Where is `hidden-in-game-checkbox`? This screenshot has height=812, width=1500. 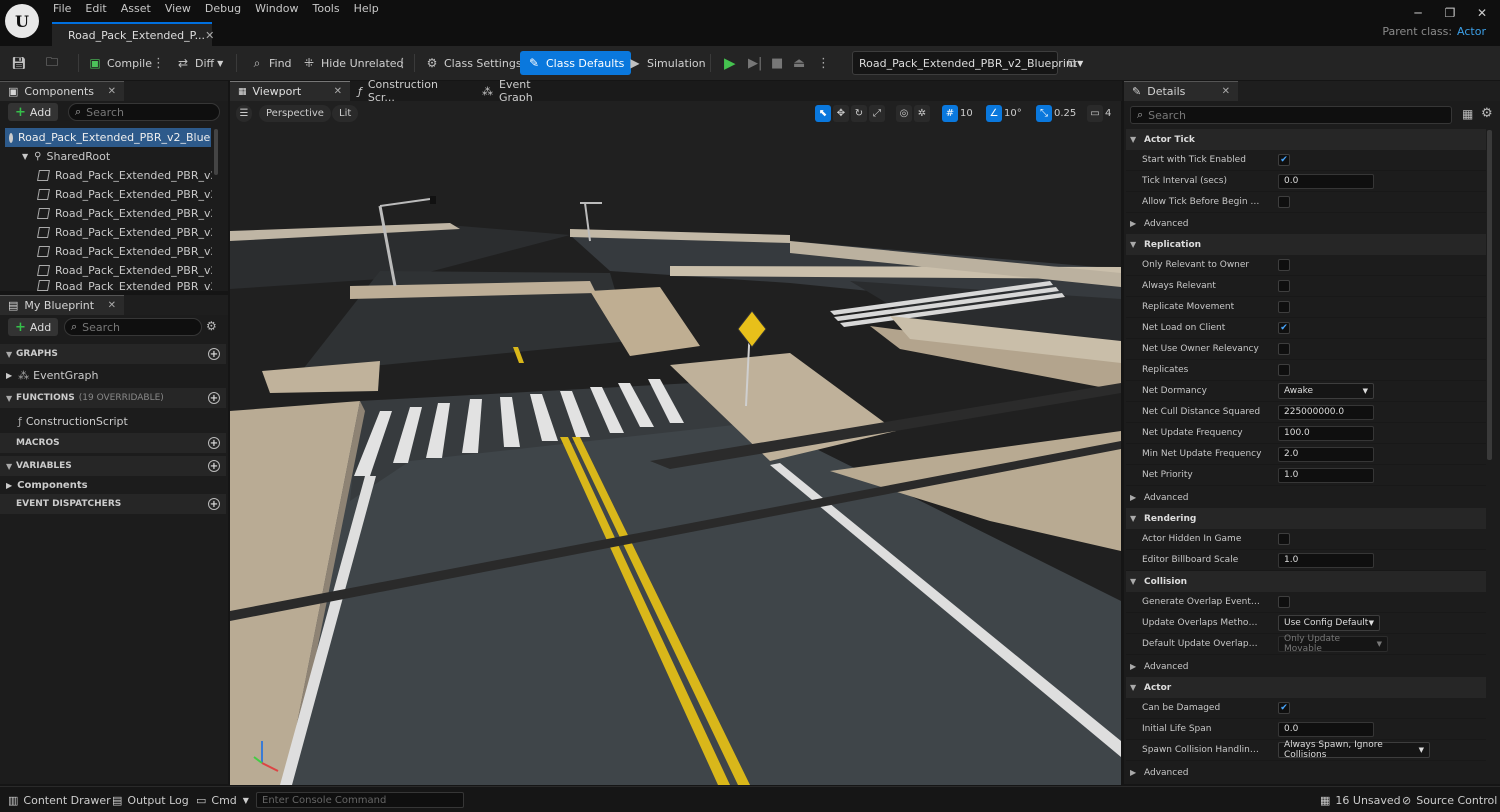 hidden-in-game-checkbox is located at coordinates (1284, 539).